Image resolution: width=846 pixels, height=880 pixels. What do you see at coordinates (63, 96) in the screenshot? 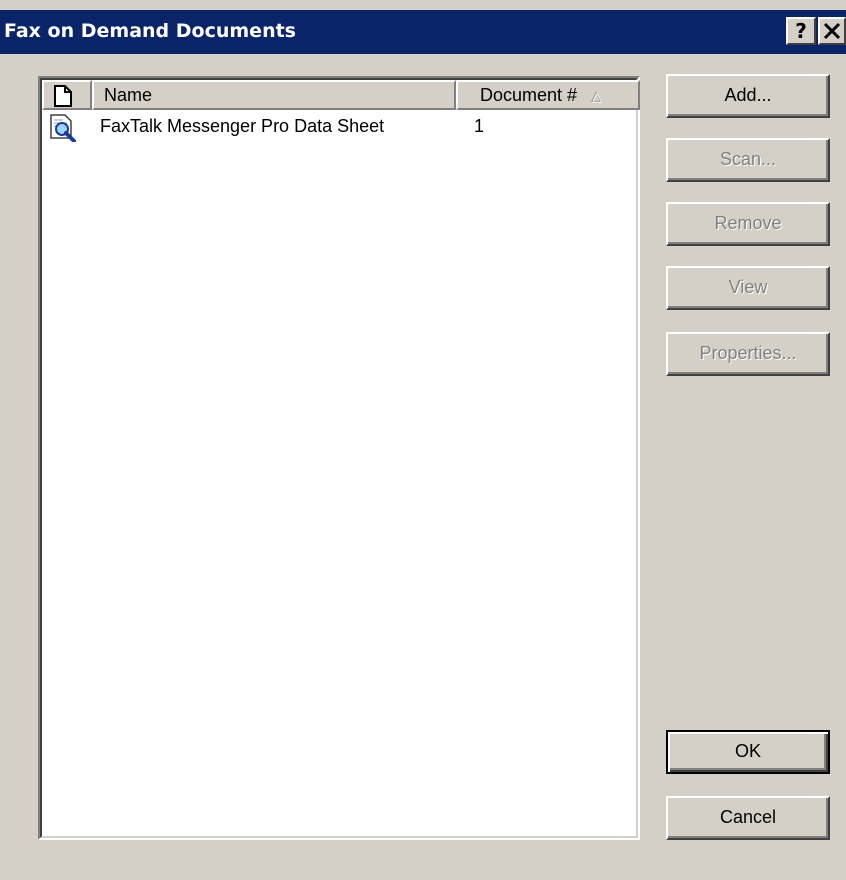
I see `document-icon` at bounding box center [63, 96].